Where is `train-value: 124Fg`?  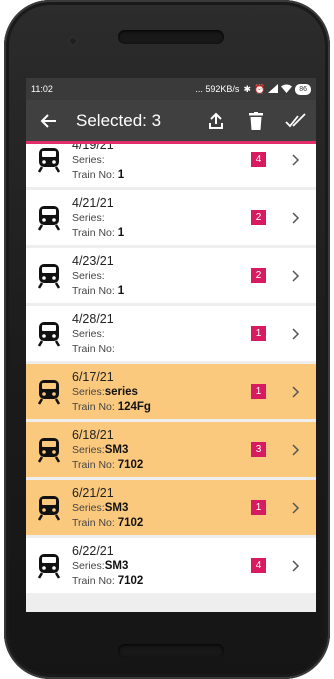 train-value: 124Fg is located at coordinates (134, 406).